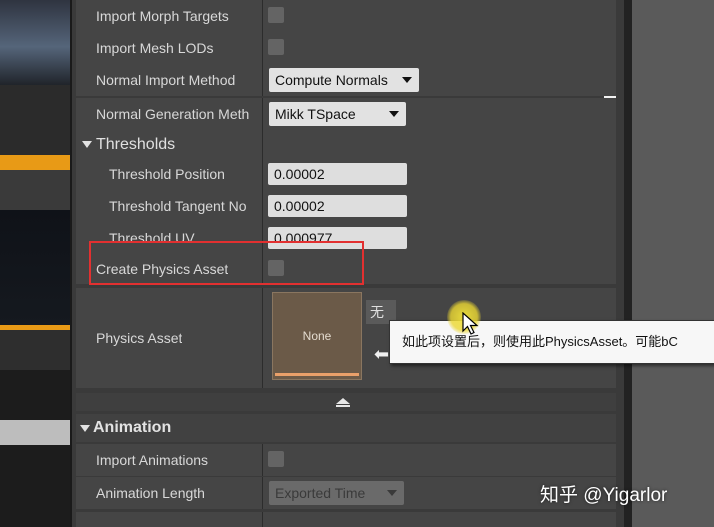 This screenshot has width=714, height=527. What do you see at coordinates (337, 206) in the screenshot?
I see `threshold-tangent-normal-input: 0.00002` at bounding box center [337, 206].